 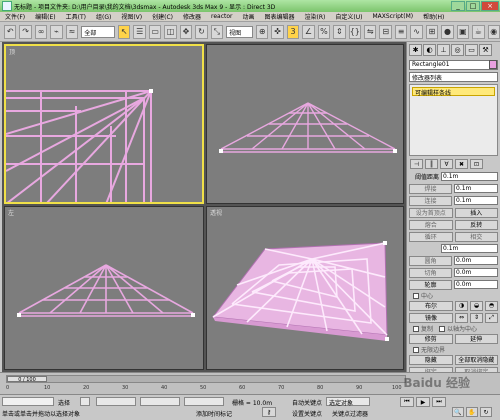 I want to click on maximize-button: □, so click(x=473, y=6).